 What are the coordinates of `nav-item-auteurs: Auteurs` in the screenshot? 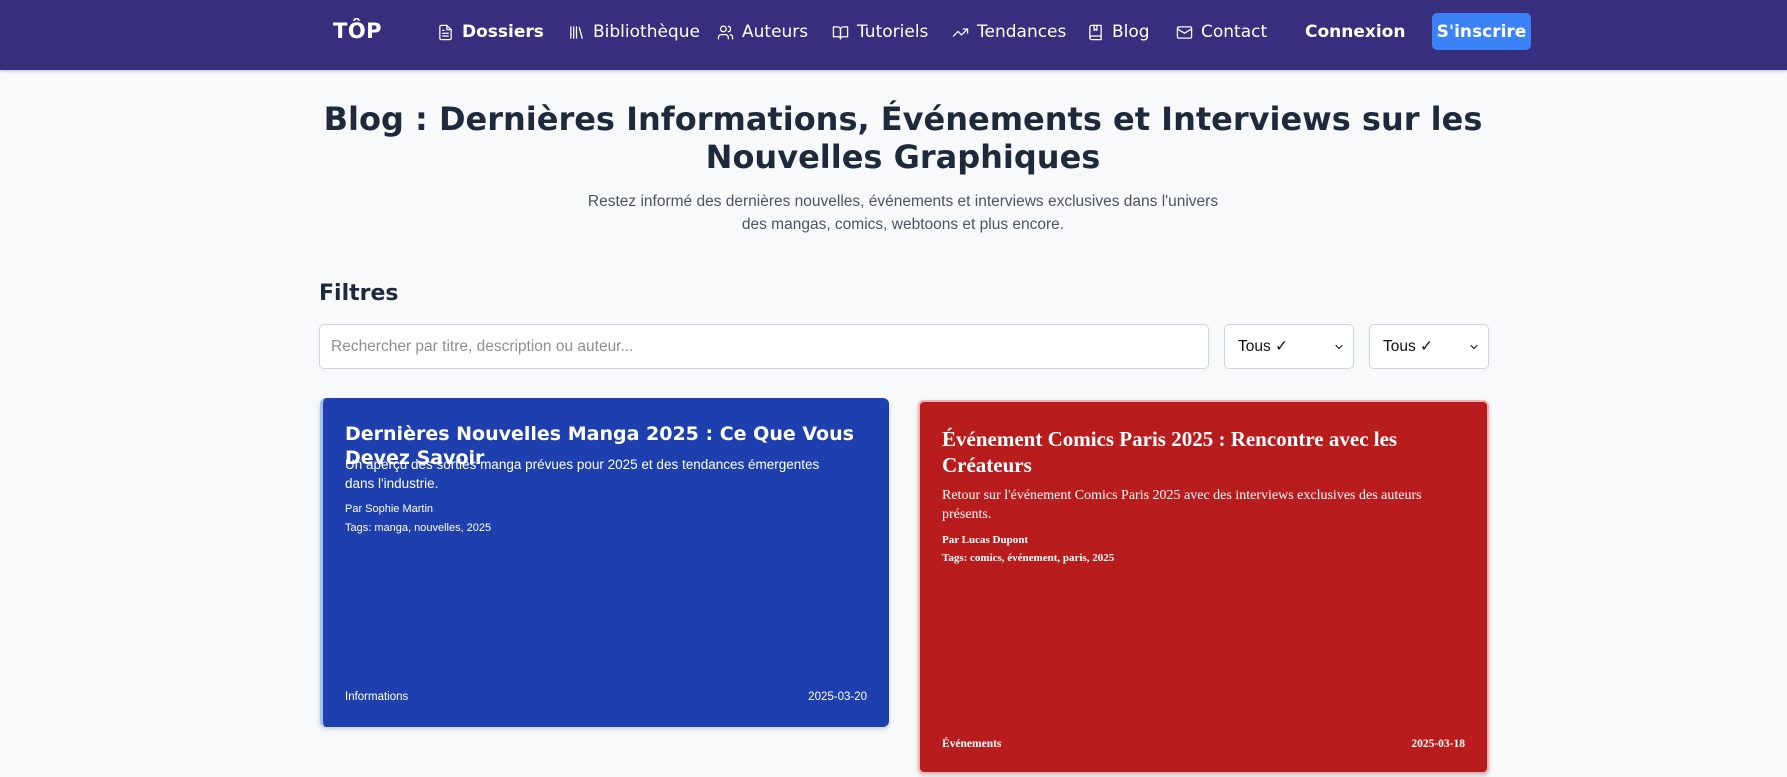 It's located at (762, 32).